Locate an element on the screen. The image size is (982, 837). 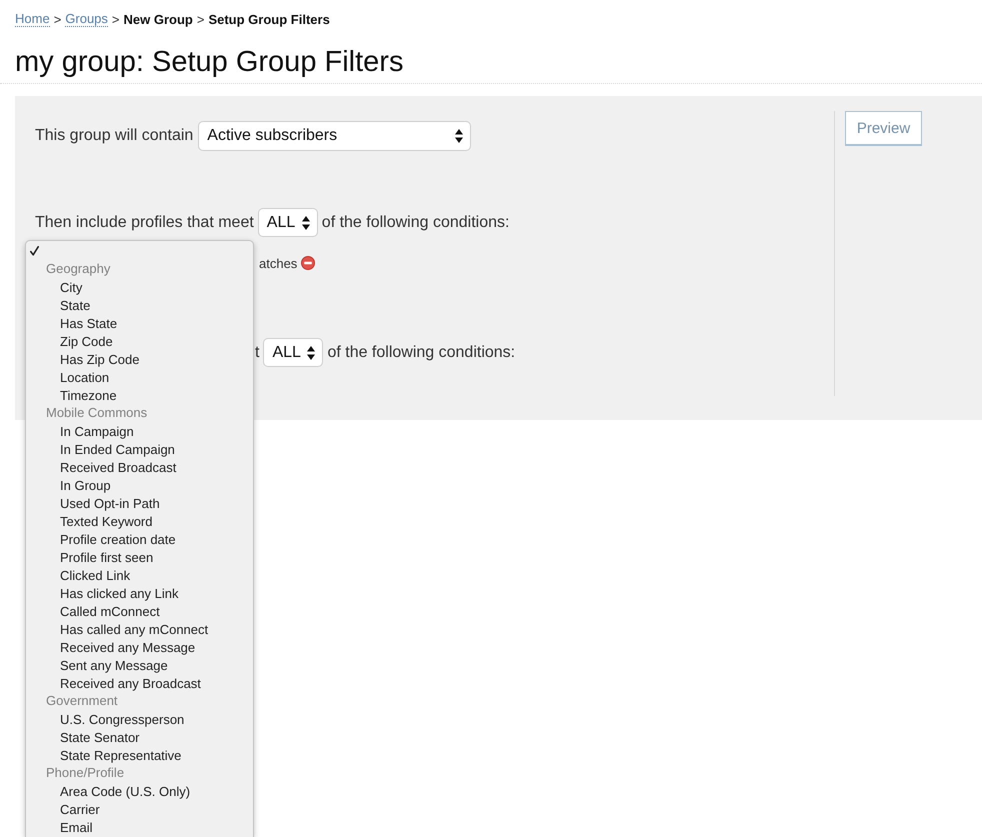
menu-option: Area Code (U.S. Only) is located at coordinates (139, 791).